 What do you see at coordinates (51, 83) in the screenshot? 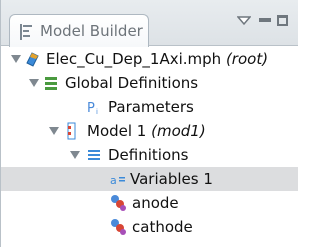
I see `global-definitions-icon` at bounding box center [51, 83].